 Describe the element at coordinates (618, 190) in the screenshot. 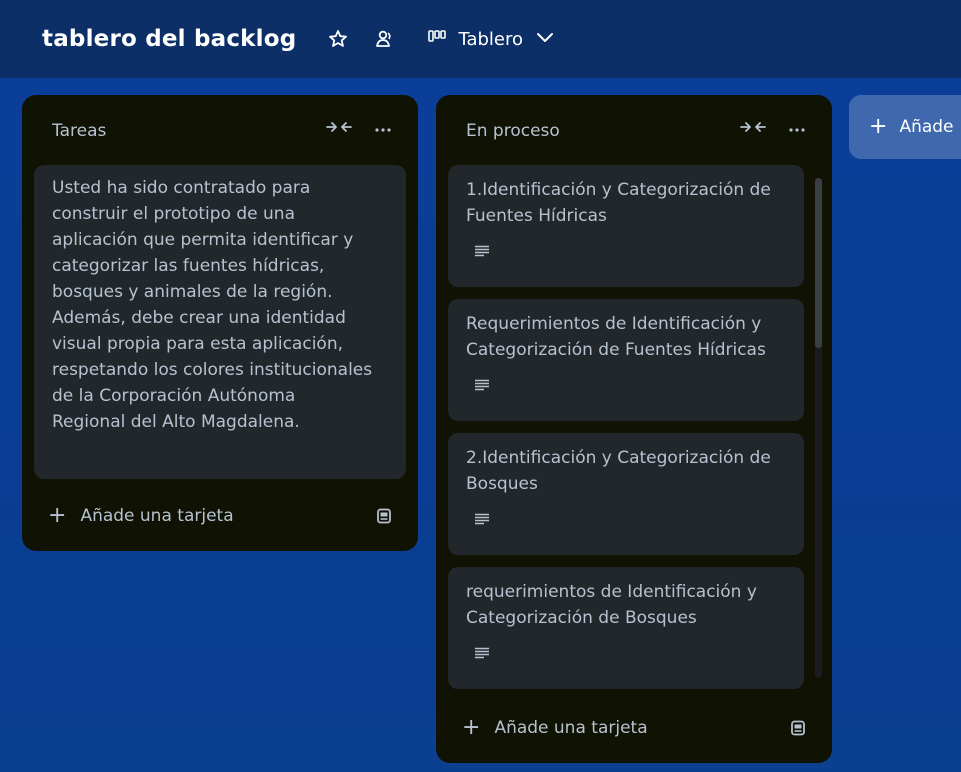

I see `card-title-line: 1.Identificación y Categorización de` at that location.